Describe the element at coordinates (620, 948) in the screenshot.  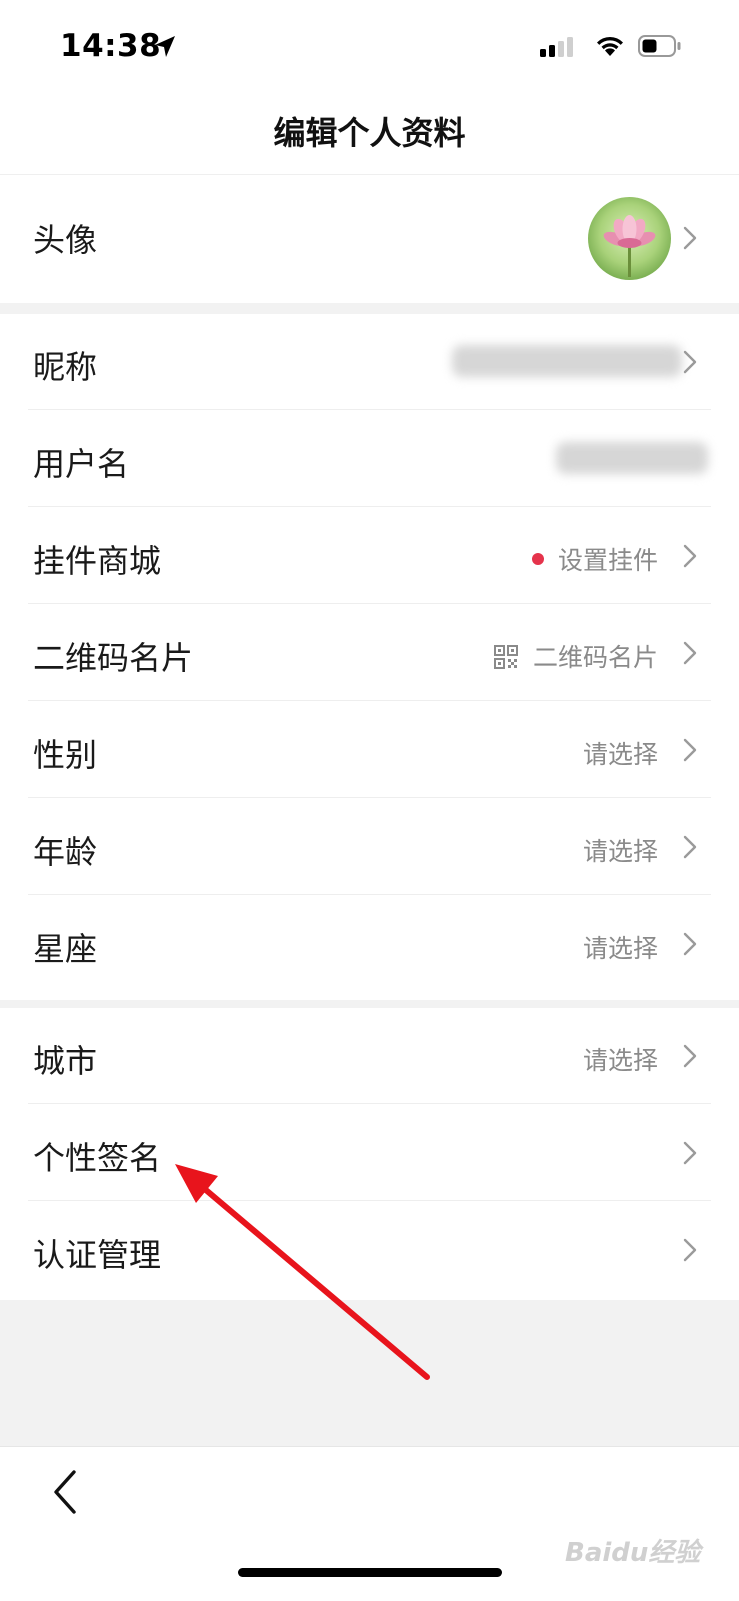
I see `constellation-value: 请选择` at that location.